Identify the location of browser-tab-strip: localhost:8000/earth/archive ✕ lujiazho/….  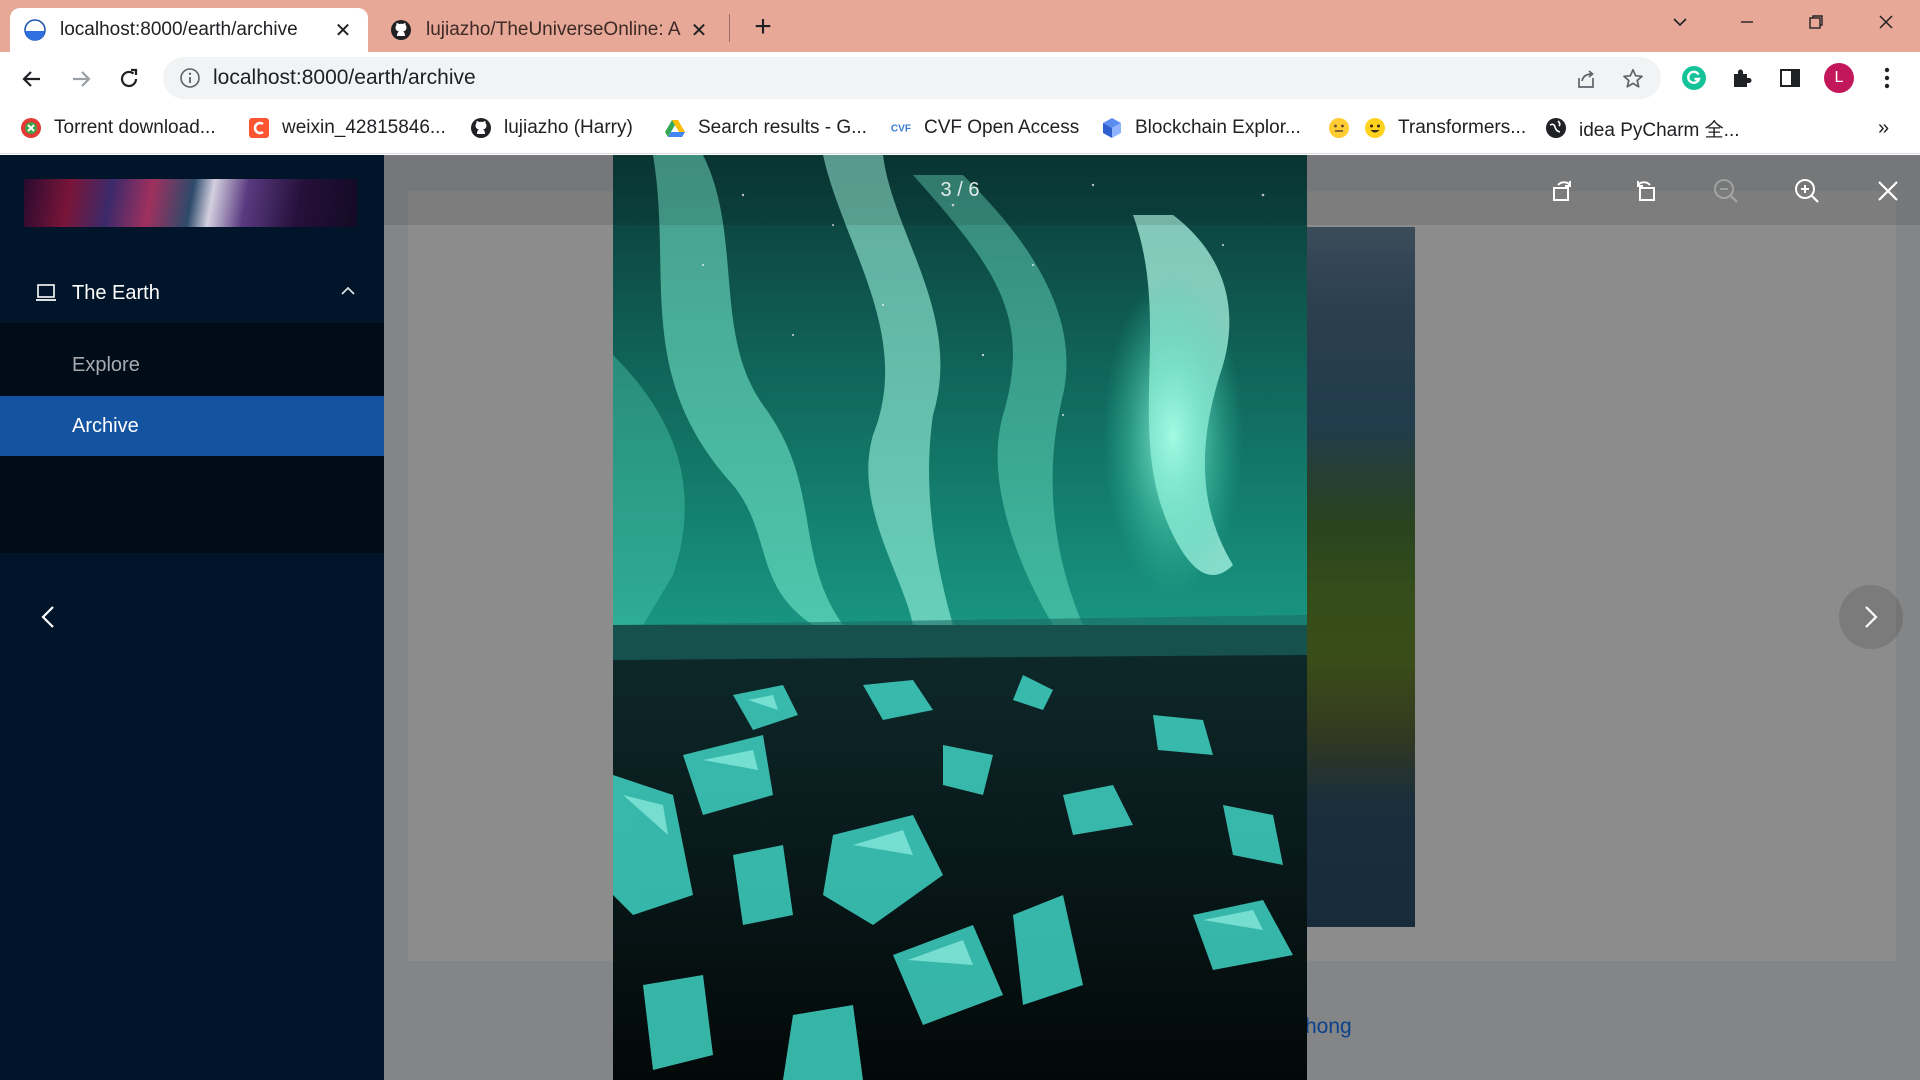
(960, 26).